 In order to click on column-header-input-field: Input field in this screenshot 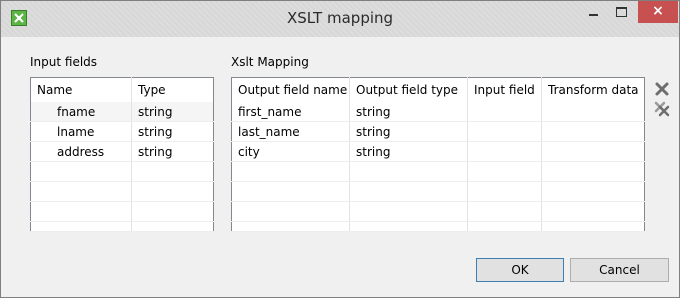, I will do `click(504, 89)`.